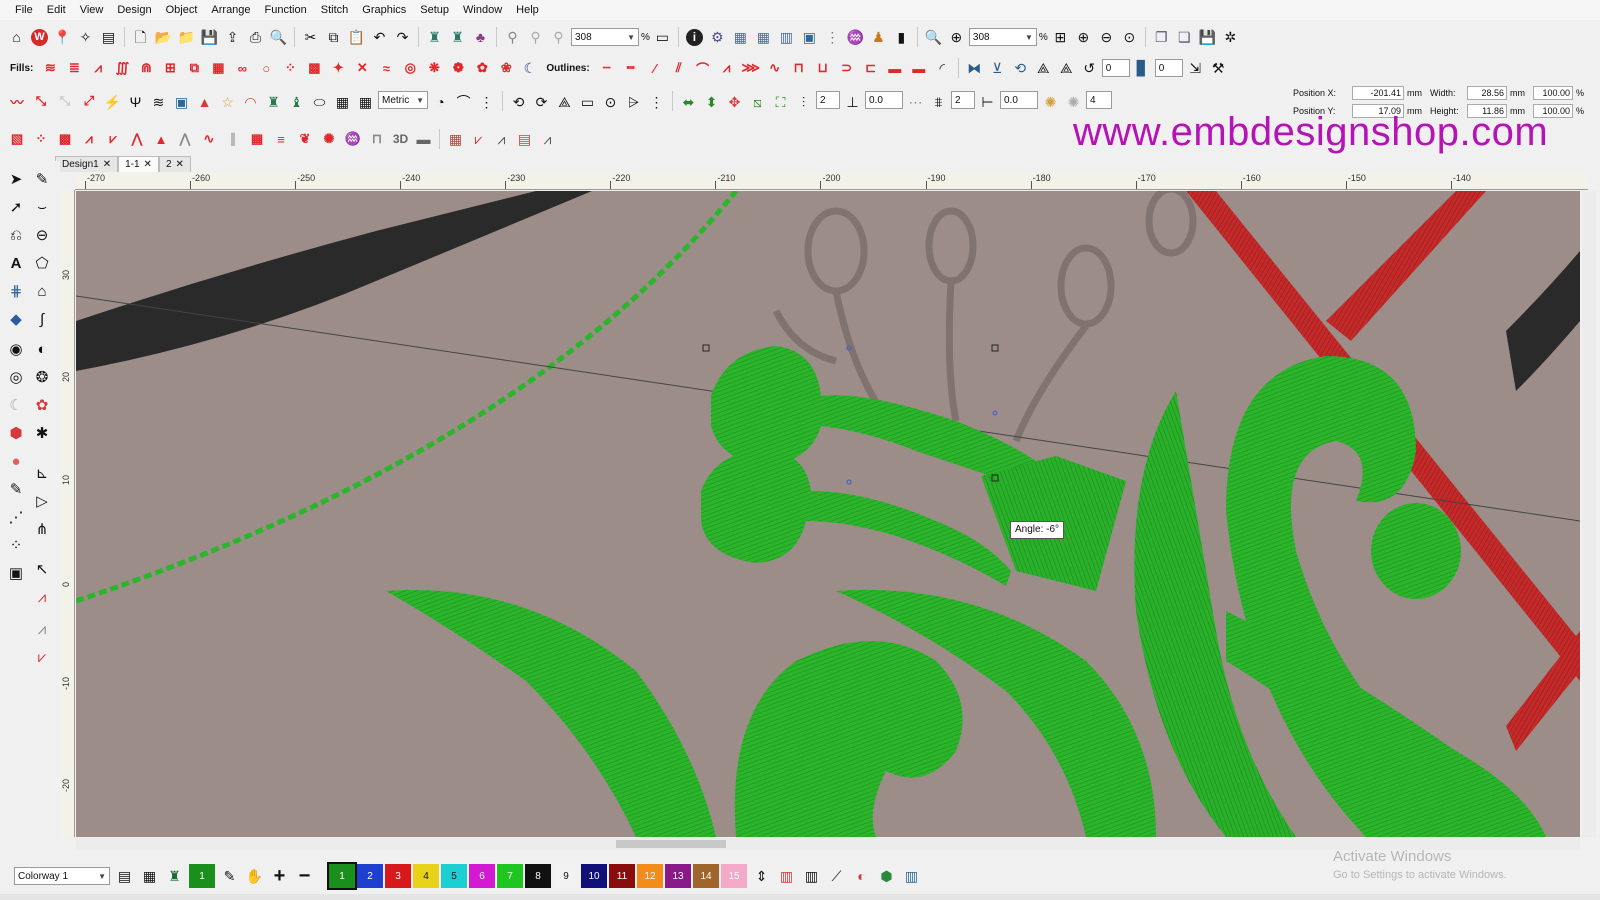 This screenshot has height=900, width=1600. Describe the element at coordinates (1378, 93) in the screenshot. I see `position-x-field: -201.41` at that location.